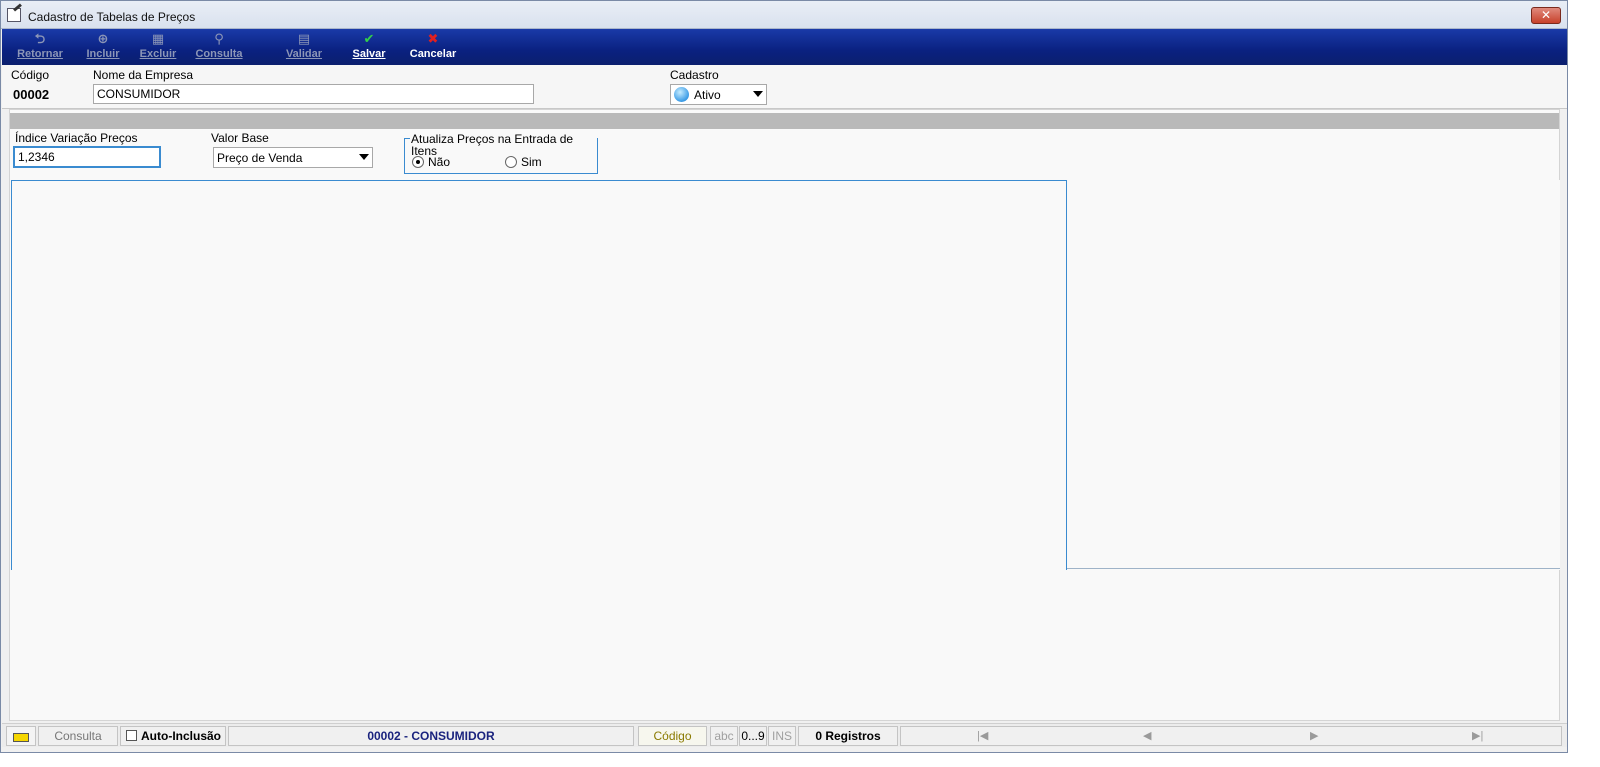 Image resolution: width=1600 pixels, height=767 pixels. Describe the element at coordinates (503, 145) in the screenshot. I see `atualiza-precos-title: Atualiza Preços na Entrada de Itens` at that location.